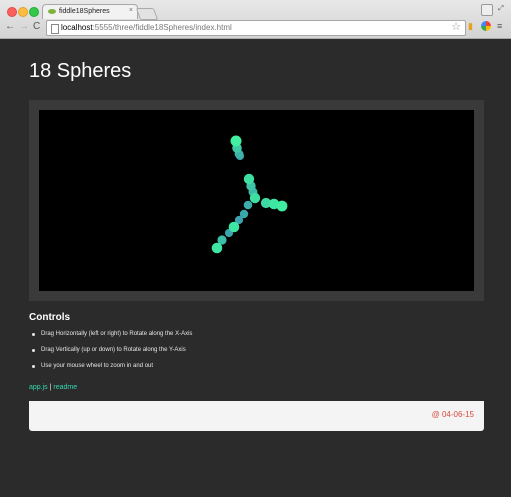  What do you see at coordinates (452, 414) in the screenshot?
I see `footer-date: @ 04-06-15` at bounding box center [452, 414].